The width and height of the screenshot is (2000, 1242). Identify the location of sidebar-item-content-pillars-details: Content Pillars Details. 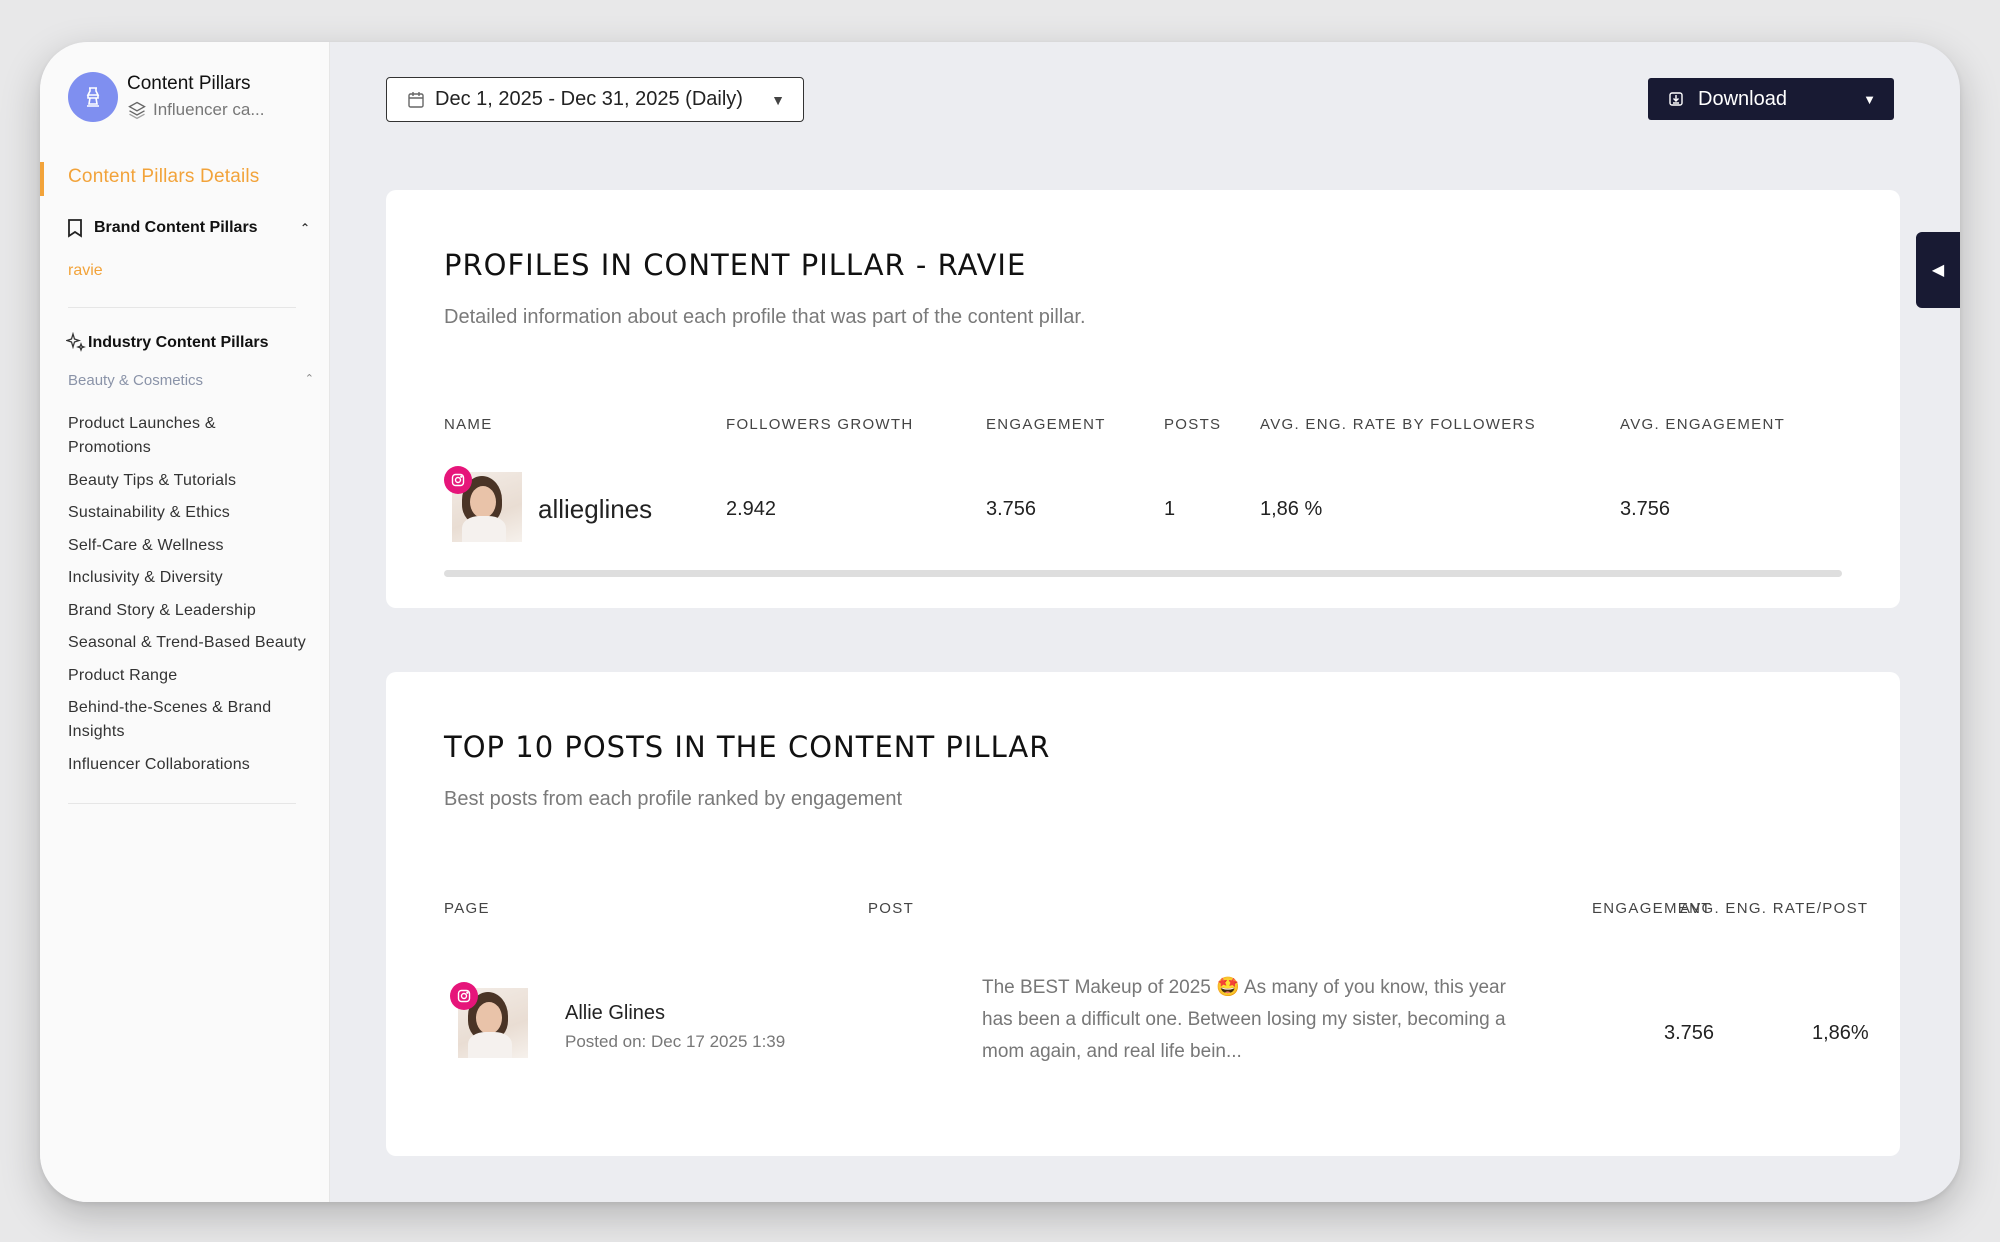
(164, 177).